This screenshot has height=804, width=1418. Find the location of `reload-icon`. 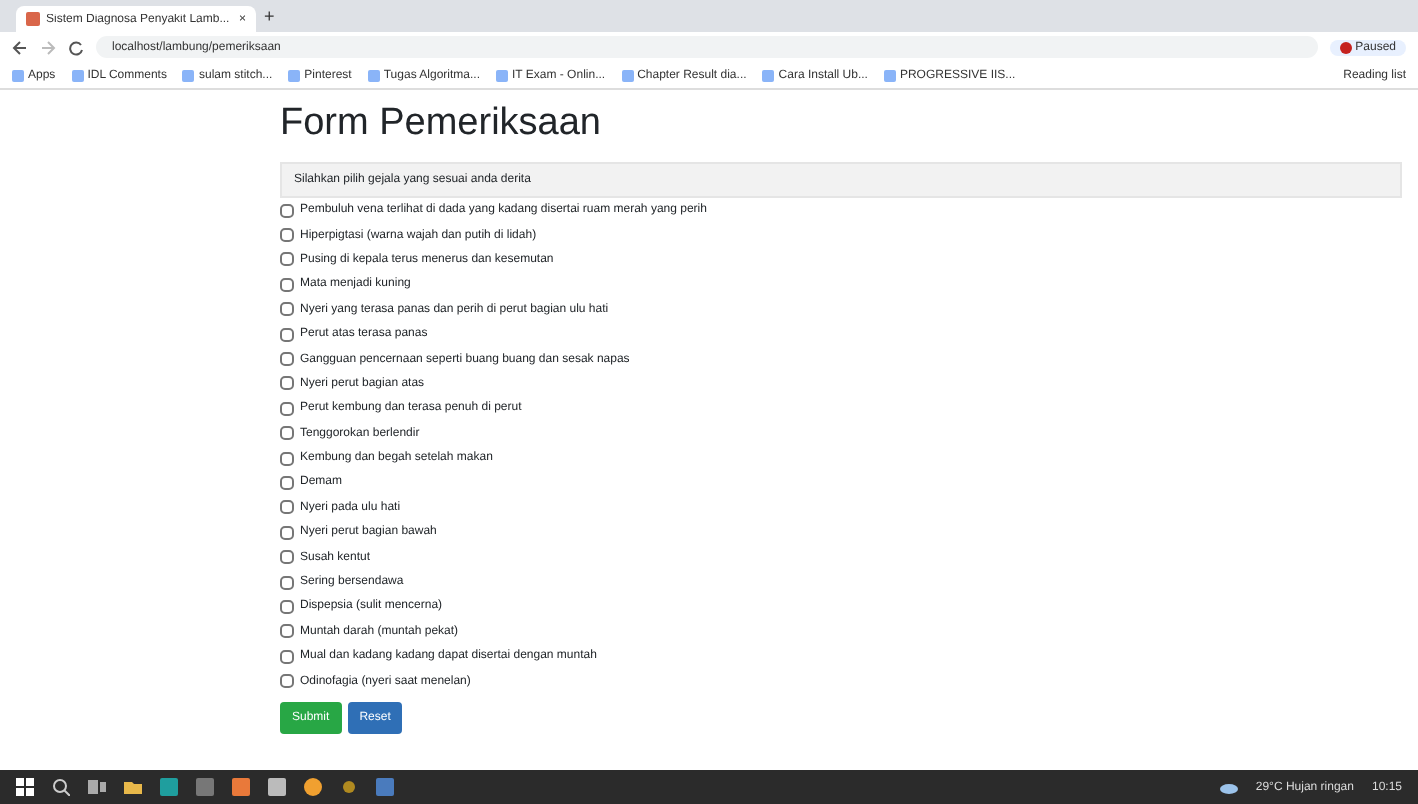

reload-icon is located at coordinates (76, 47).